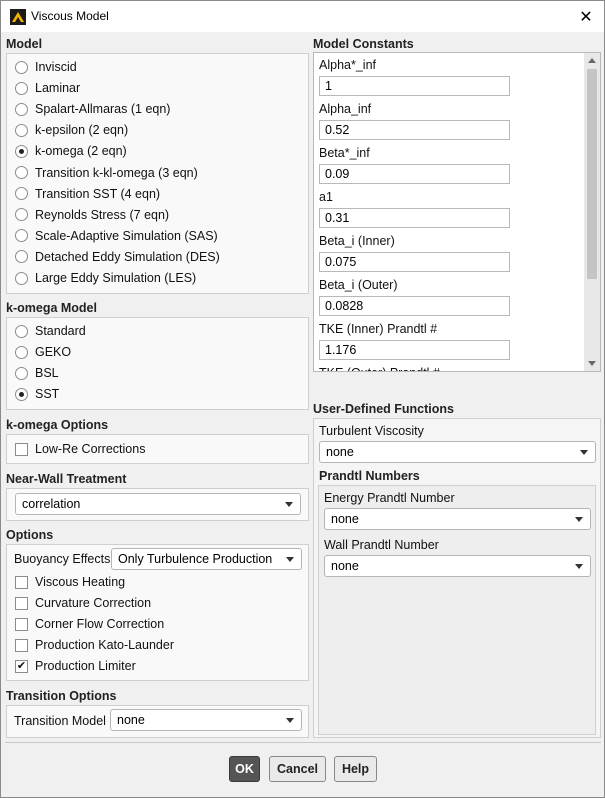  What do you see at coordinates (371, 431) in the screenshot?
I see `turbulent-viscosity-label: Turbulent Viscosity` at bounding box center [371, 431].